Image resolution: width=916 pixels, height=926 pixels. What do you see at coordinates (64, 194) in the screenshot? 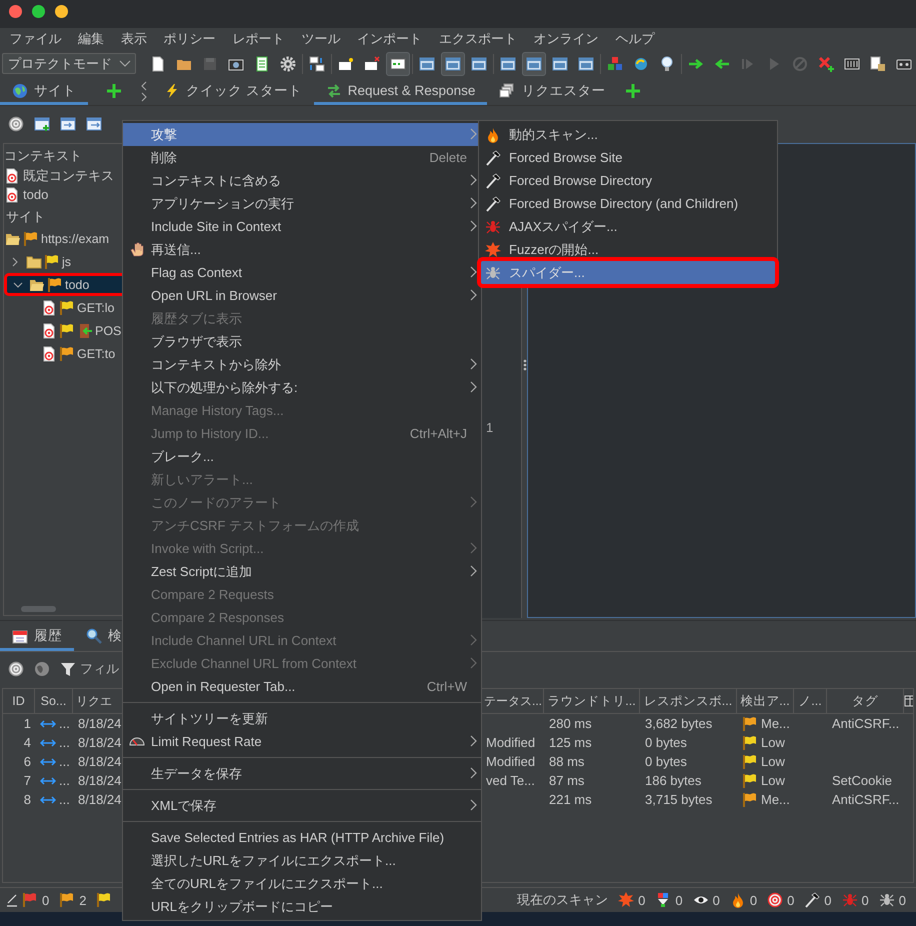
I see `context-item: todo` at bounding box center [64, 194].